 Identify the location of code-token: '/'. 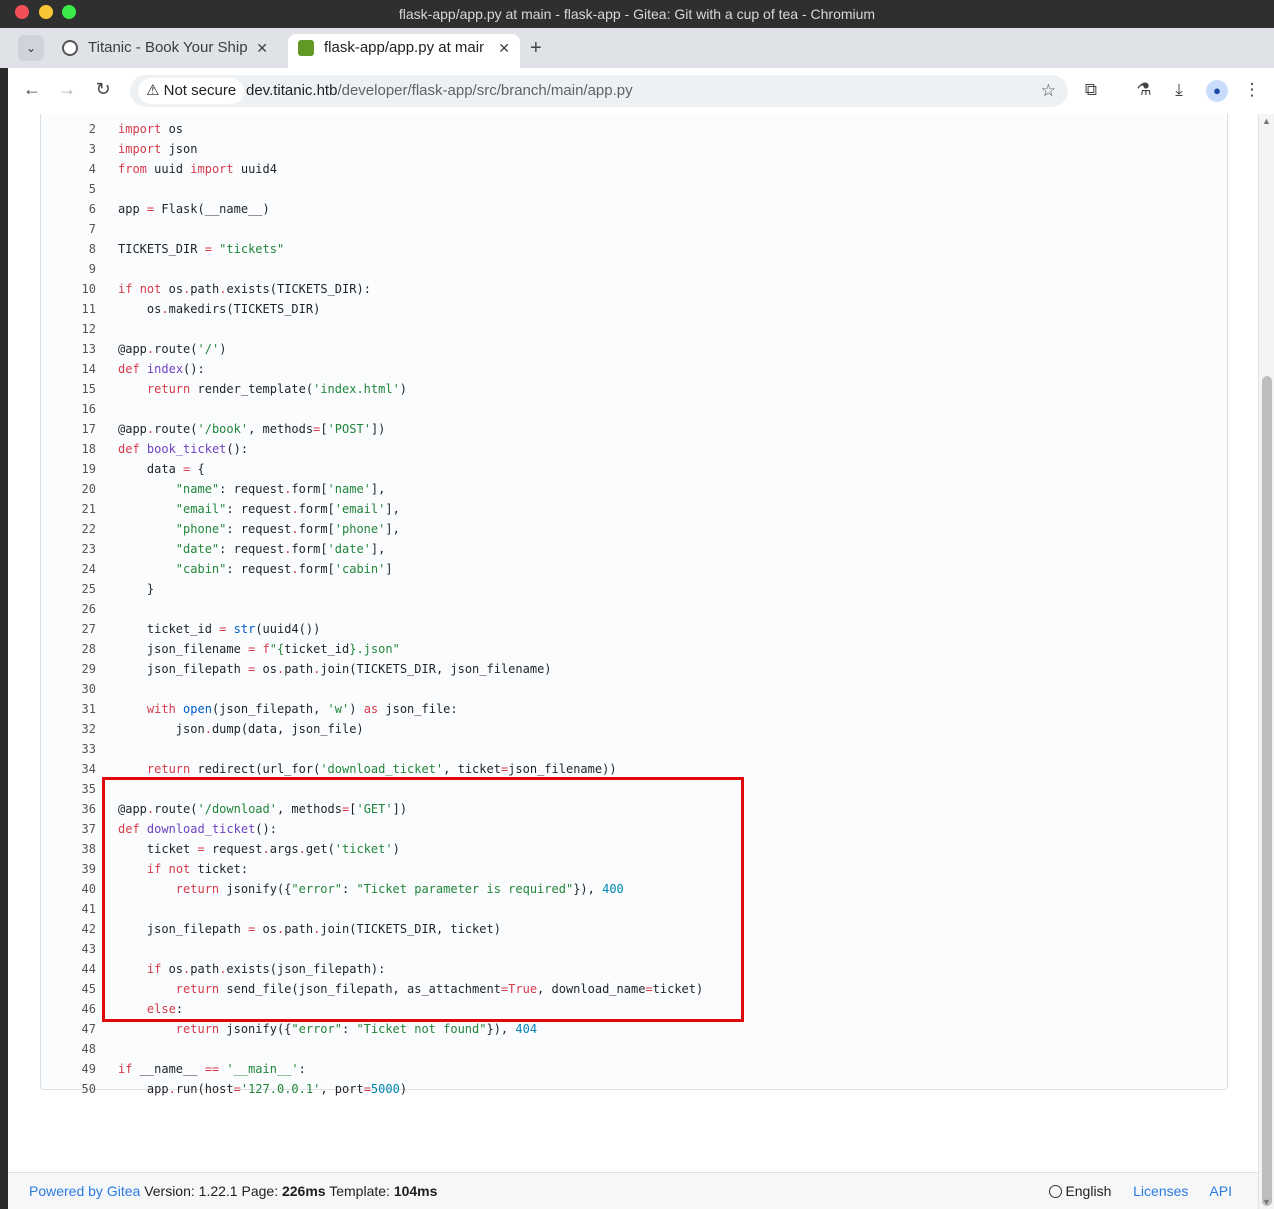
(208, 349).